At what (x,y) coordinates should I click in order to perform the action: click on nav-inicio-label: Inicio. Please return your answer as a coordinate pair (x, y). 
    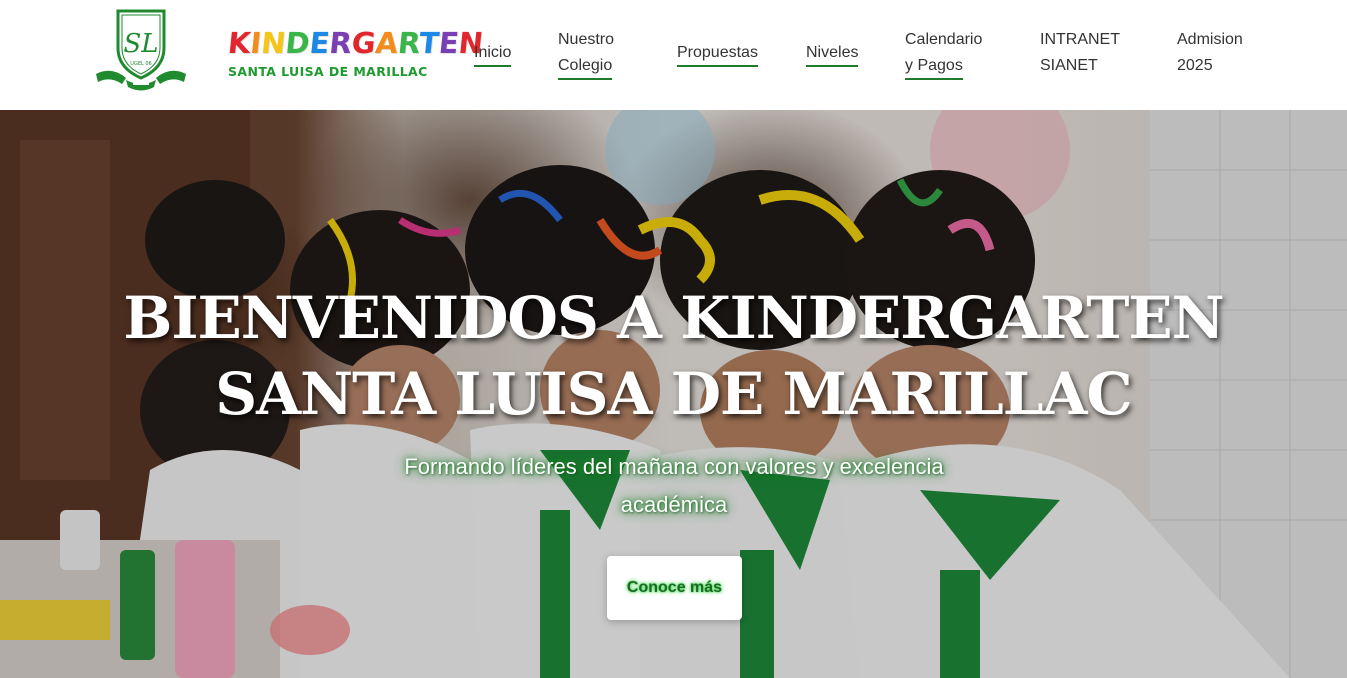
    Looking at the image, I should click on (493, 54).